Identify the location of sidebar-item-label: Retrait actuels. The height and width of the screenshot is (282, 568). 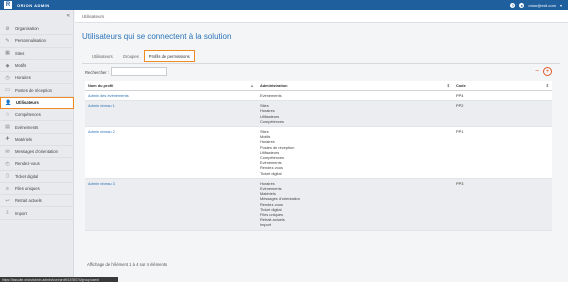
(28, 201).